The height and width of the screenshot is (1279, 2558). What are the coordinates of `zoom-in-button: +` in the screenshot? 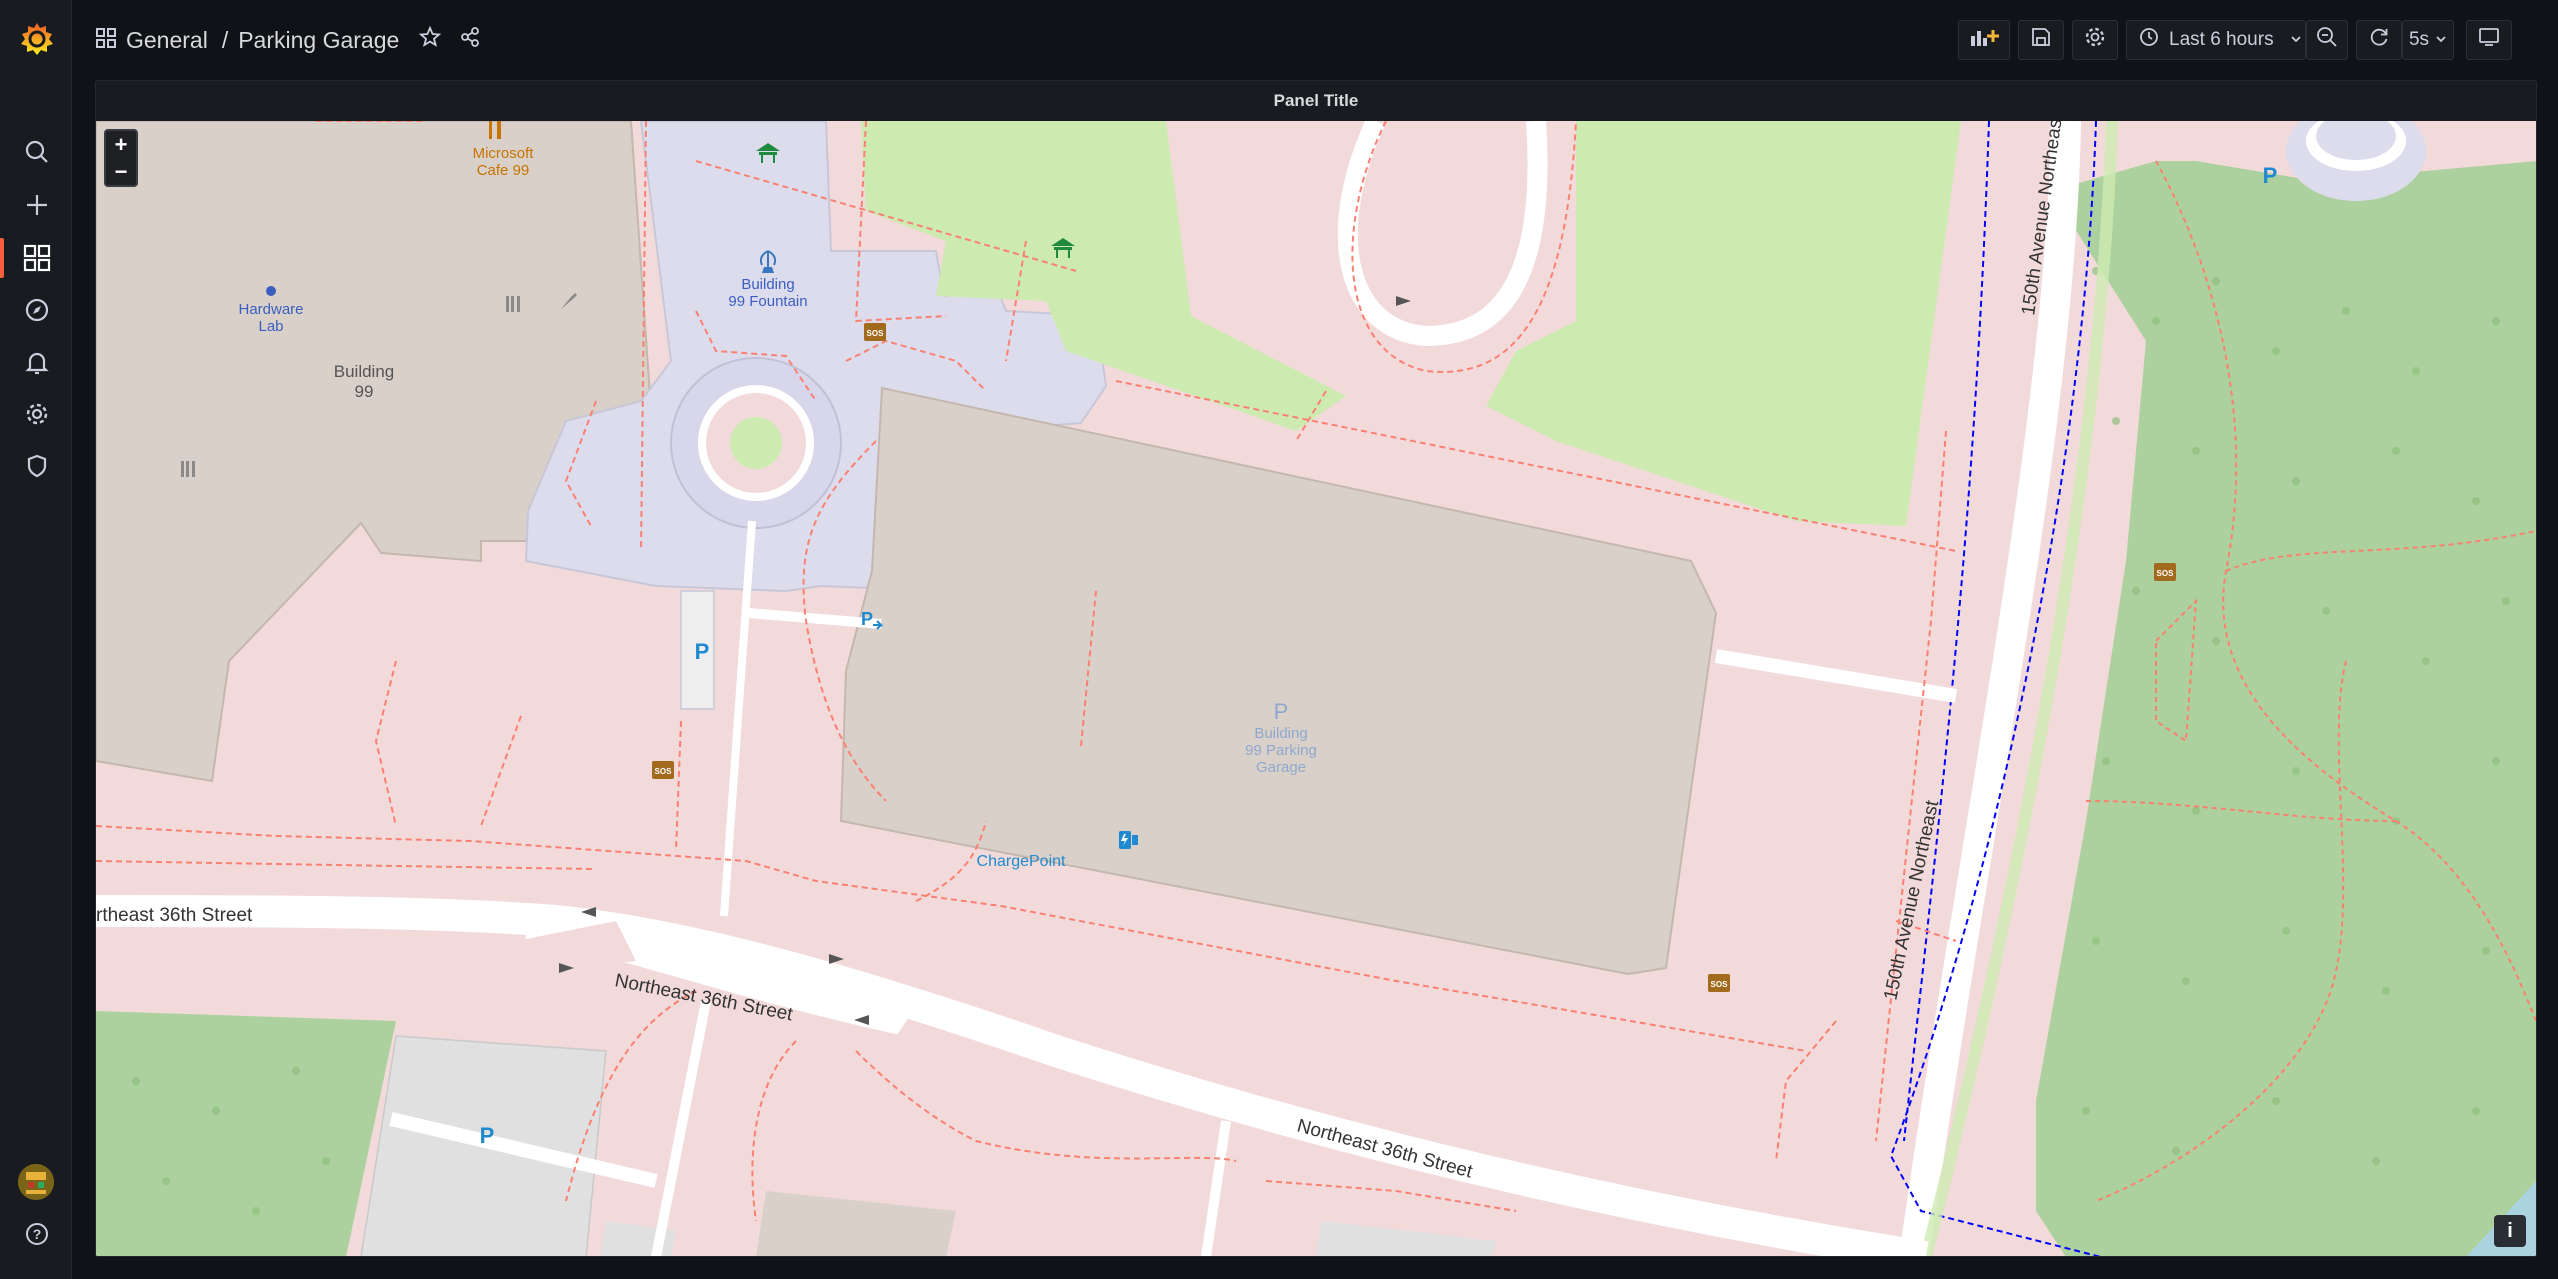 It's located at (121, 144).